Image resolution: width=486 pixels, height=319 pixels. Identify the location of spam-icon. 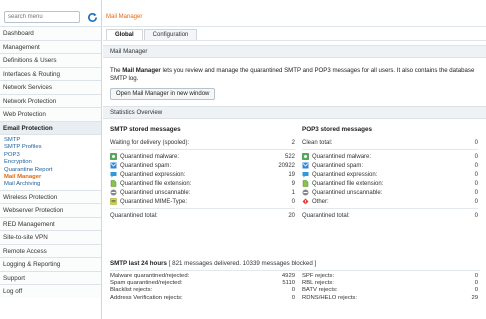
(305, 165).